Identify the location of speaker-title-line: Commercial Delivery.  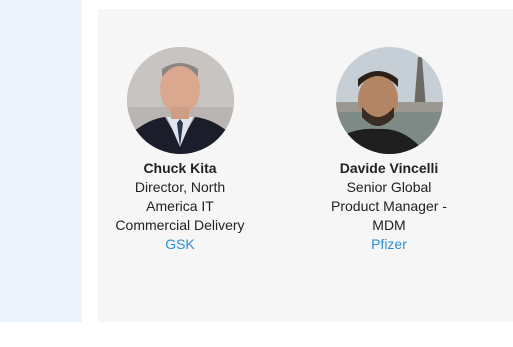
(180, 225).